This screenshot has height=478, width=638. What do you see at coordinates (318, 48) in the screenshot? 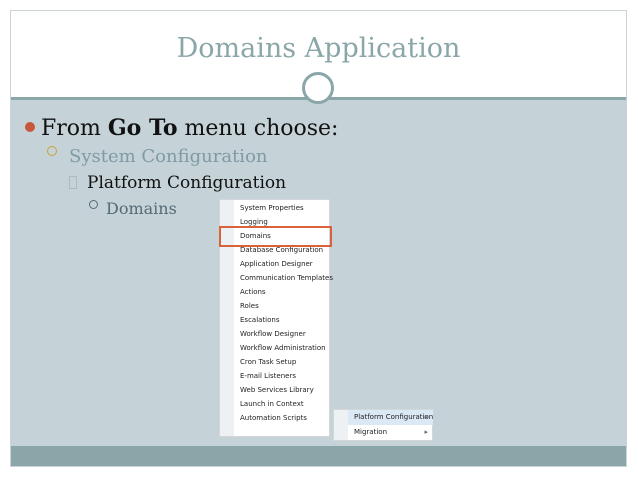
I see `slide-title: Domains Application` at bounding box center [318, 48].